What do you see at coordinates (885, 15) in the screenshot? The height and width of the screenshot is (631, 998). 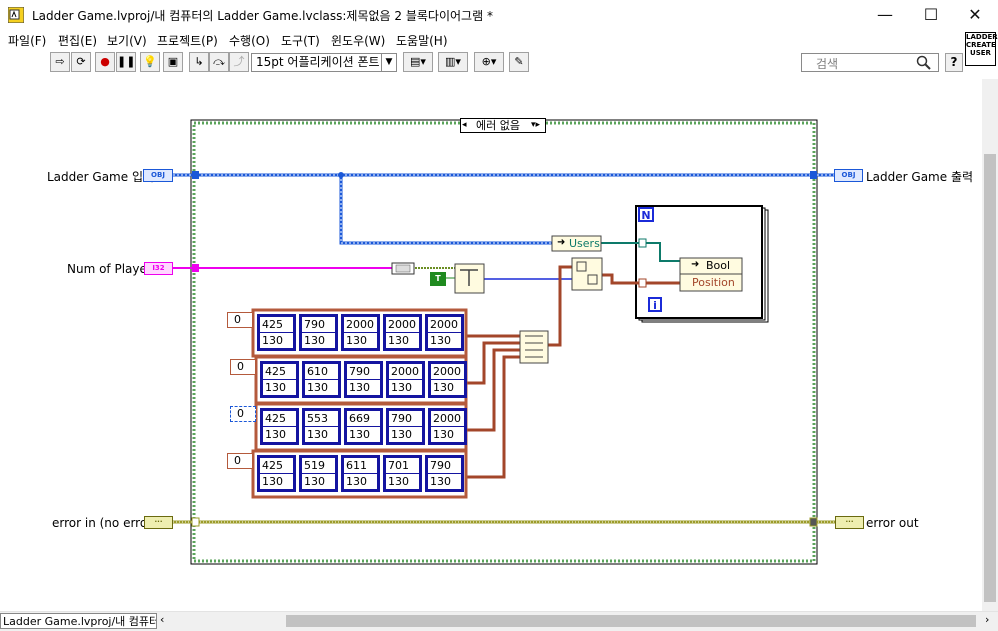 I see `minimize-button: —` at bounding box center [885, 15].